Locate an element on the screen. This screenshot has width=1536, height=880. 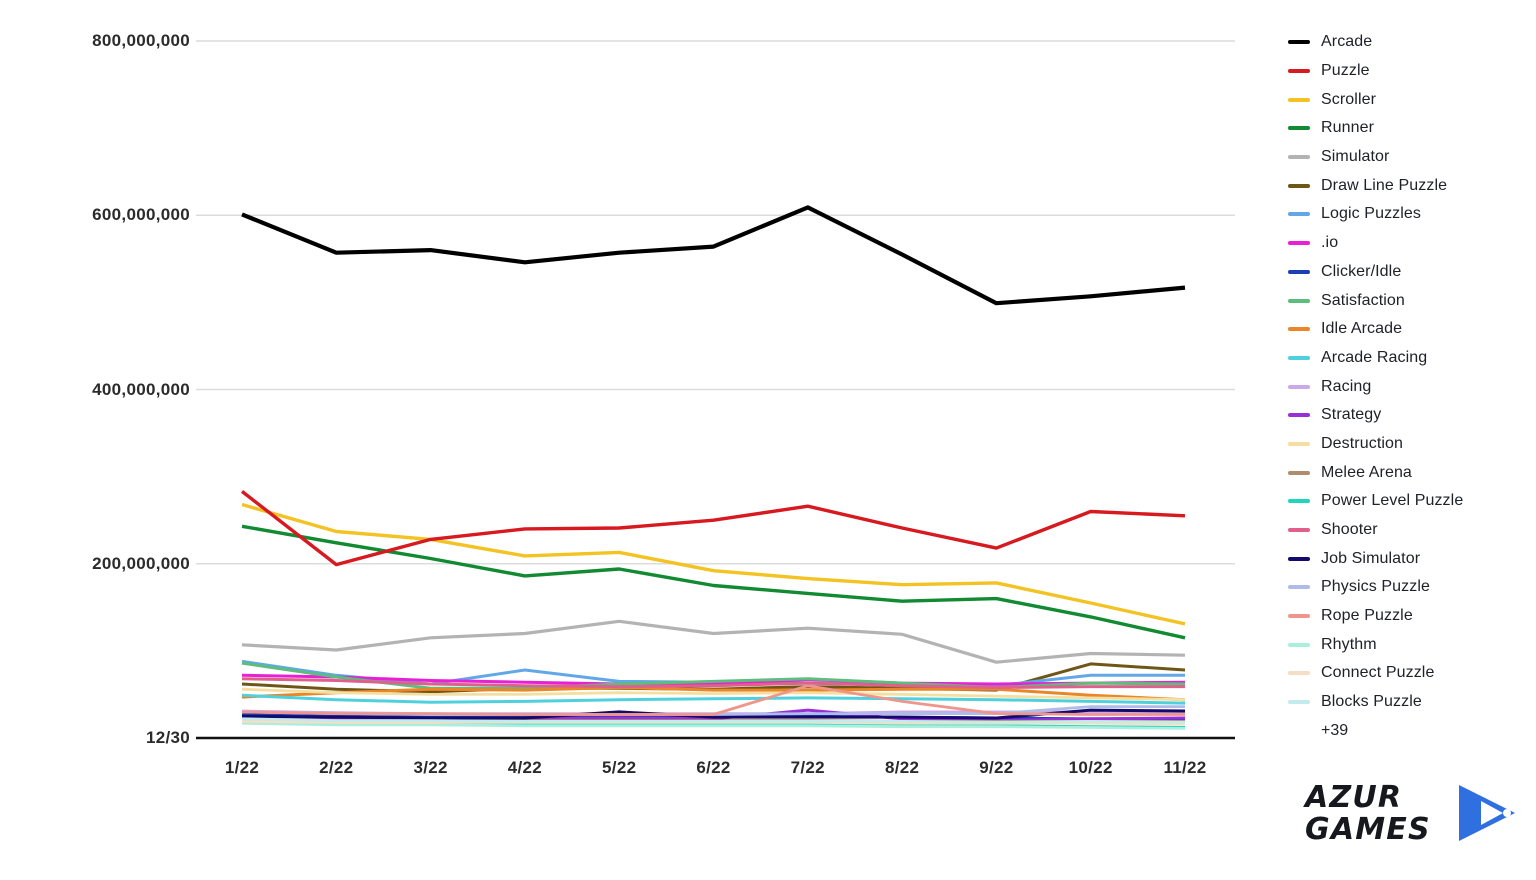
legend-item-label: Clicker/Idle is located at coordinates (1361, 271).